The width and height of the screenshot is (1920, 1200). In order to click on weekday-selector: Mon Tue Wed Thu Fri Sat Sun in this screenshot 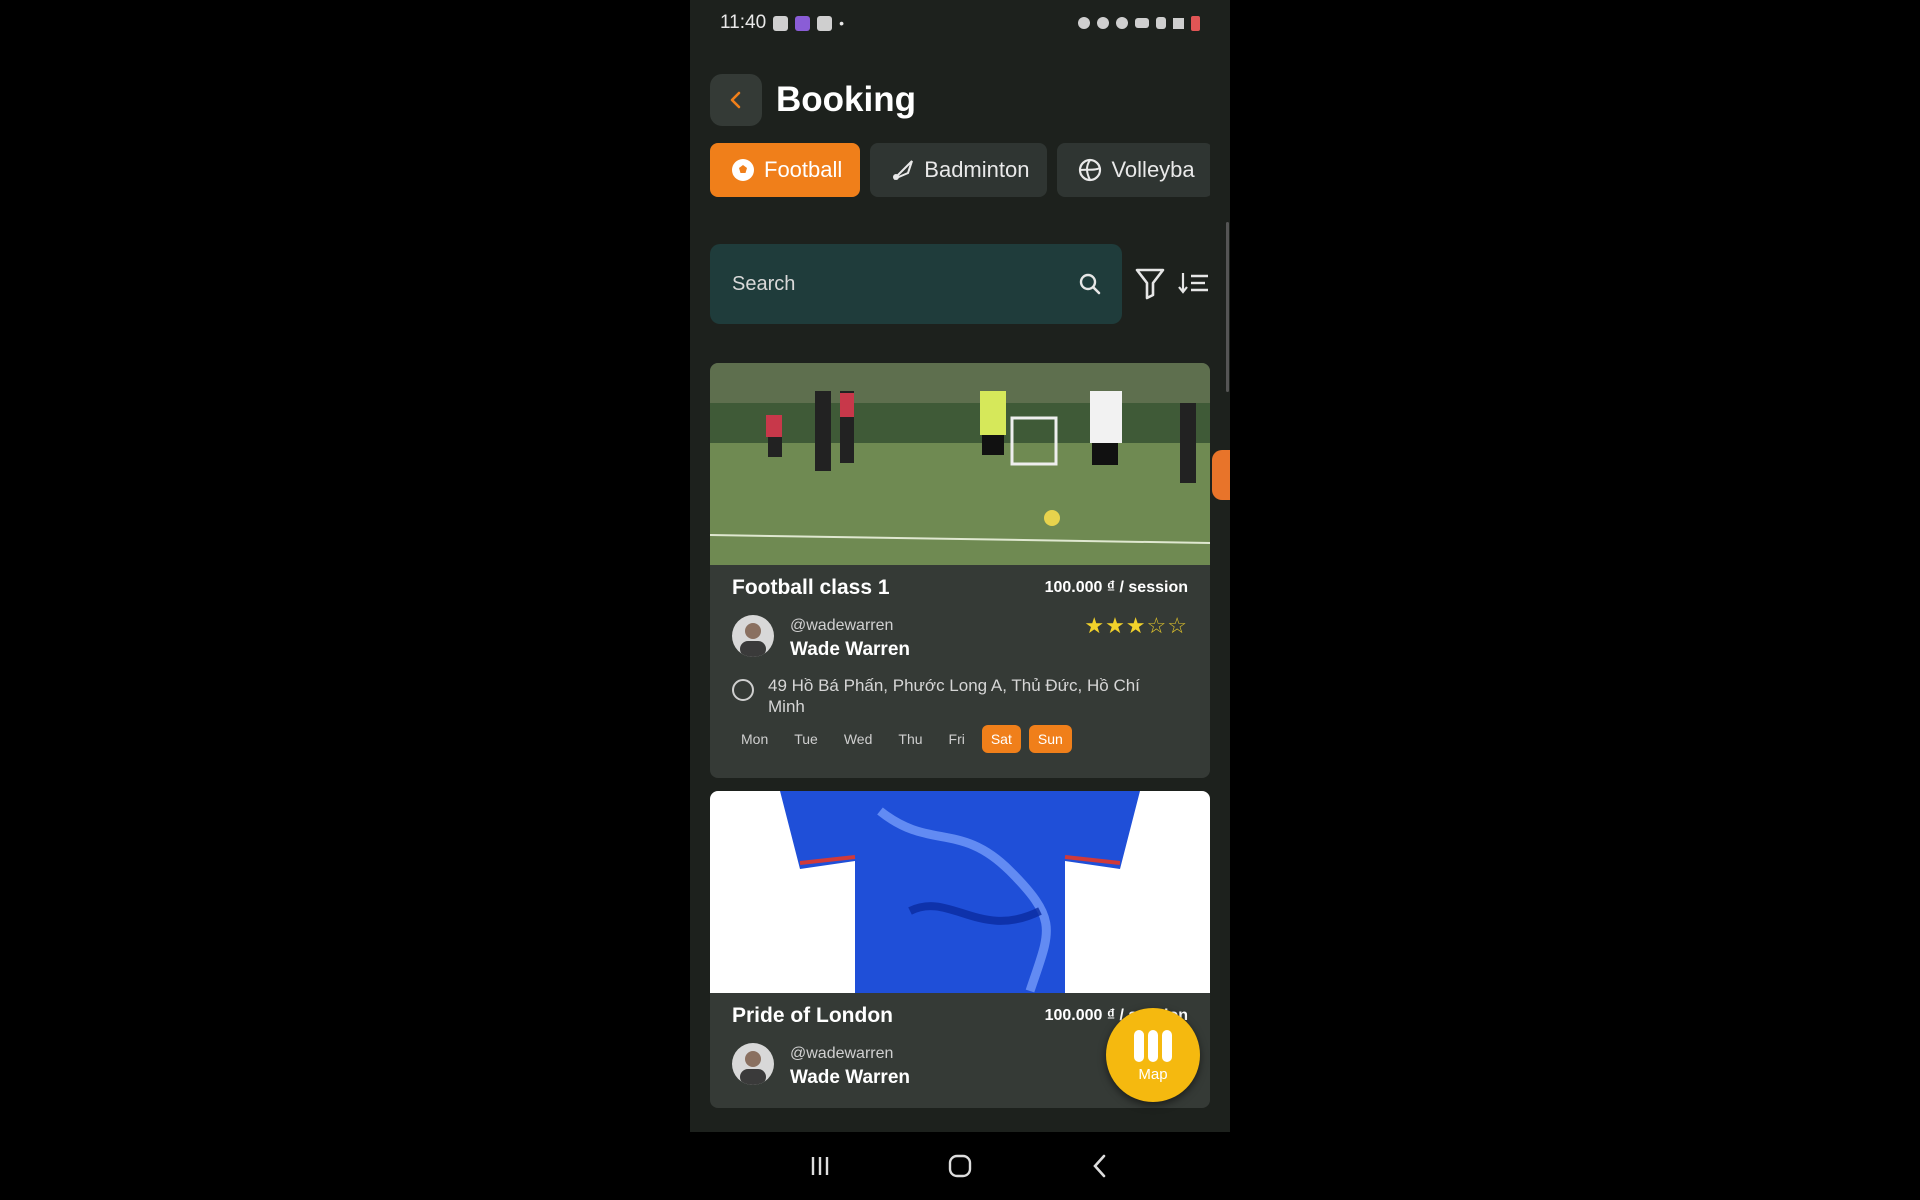, I will do `click(902, 739)`.